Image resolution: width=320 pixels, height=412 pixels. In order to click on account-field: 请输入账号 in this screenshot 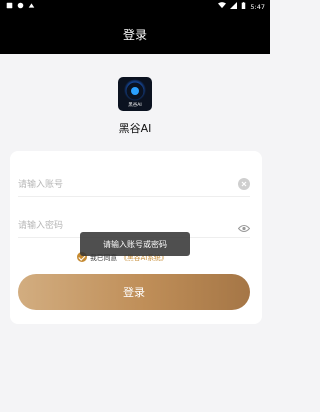, I will do `click(134, 183)`.